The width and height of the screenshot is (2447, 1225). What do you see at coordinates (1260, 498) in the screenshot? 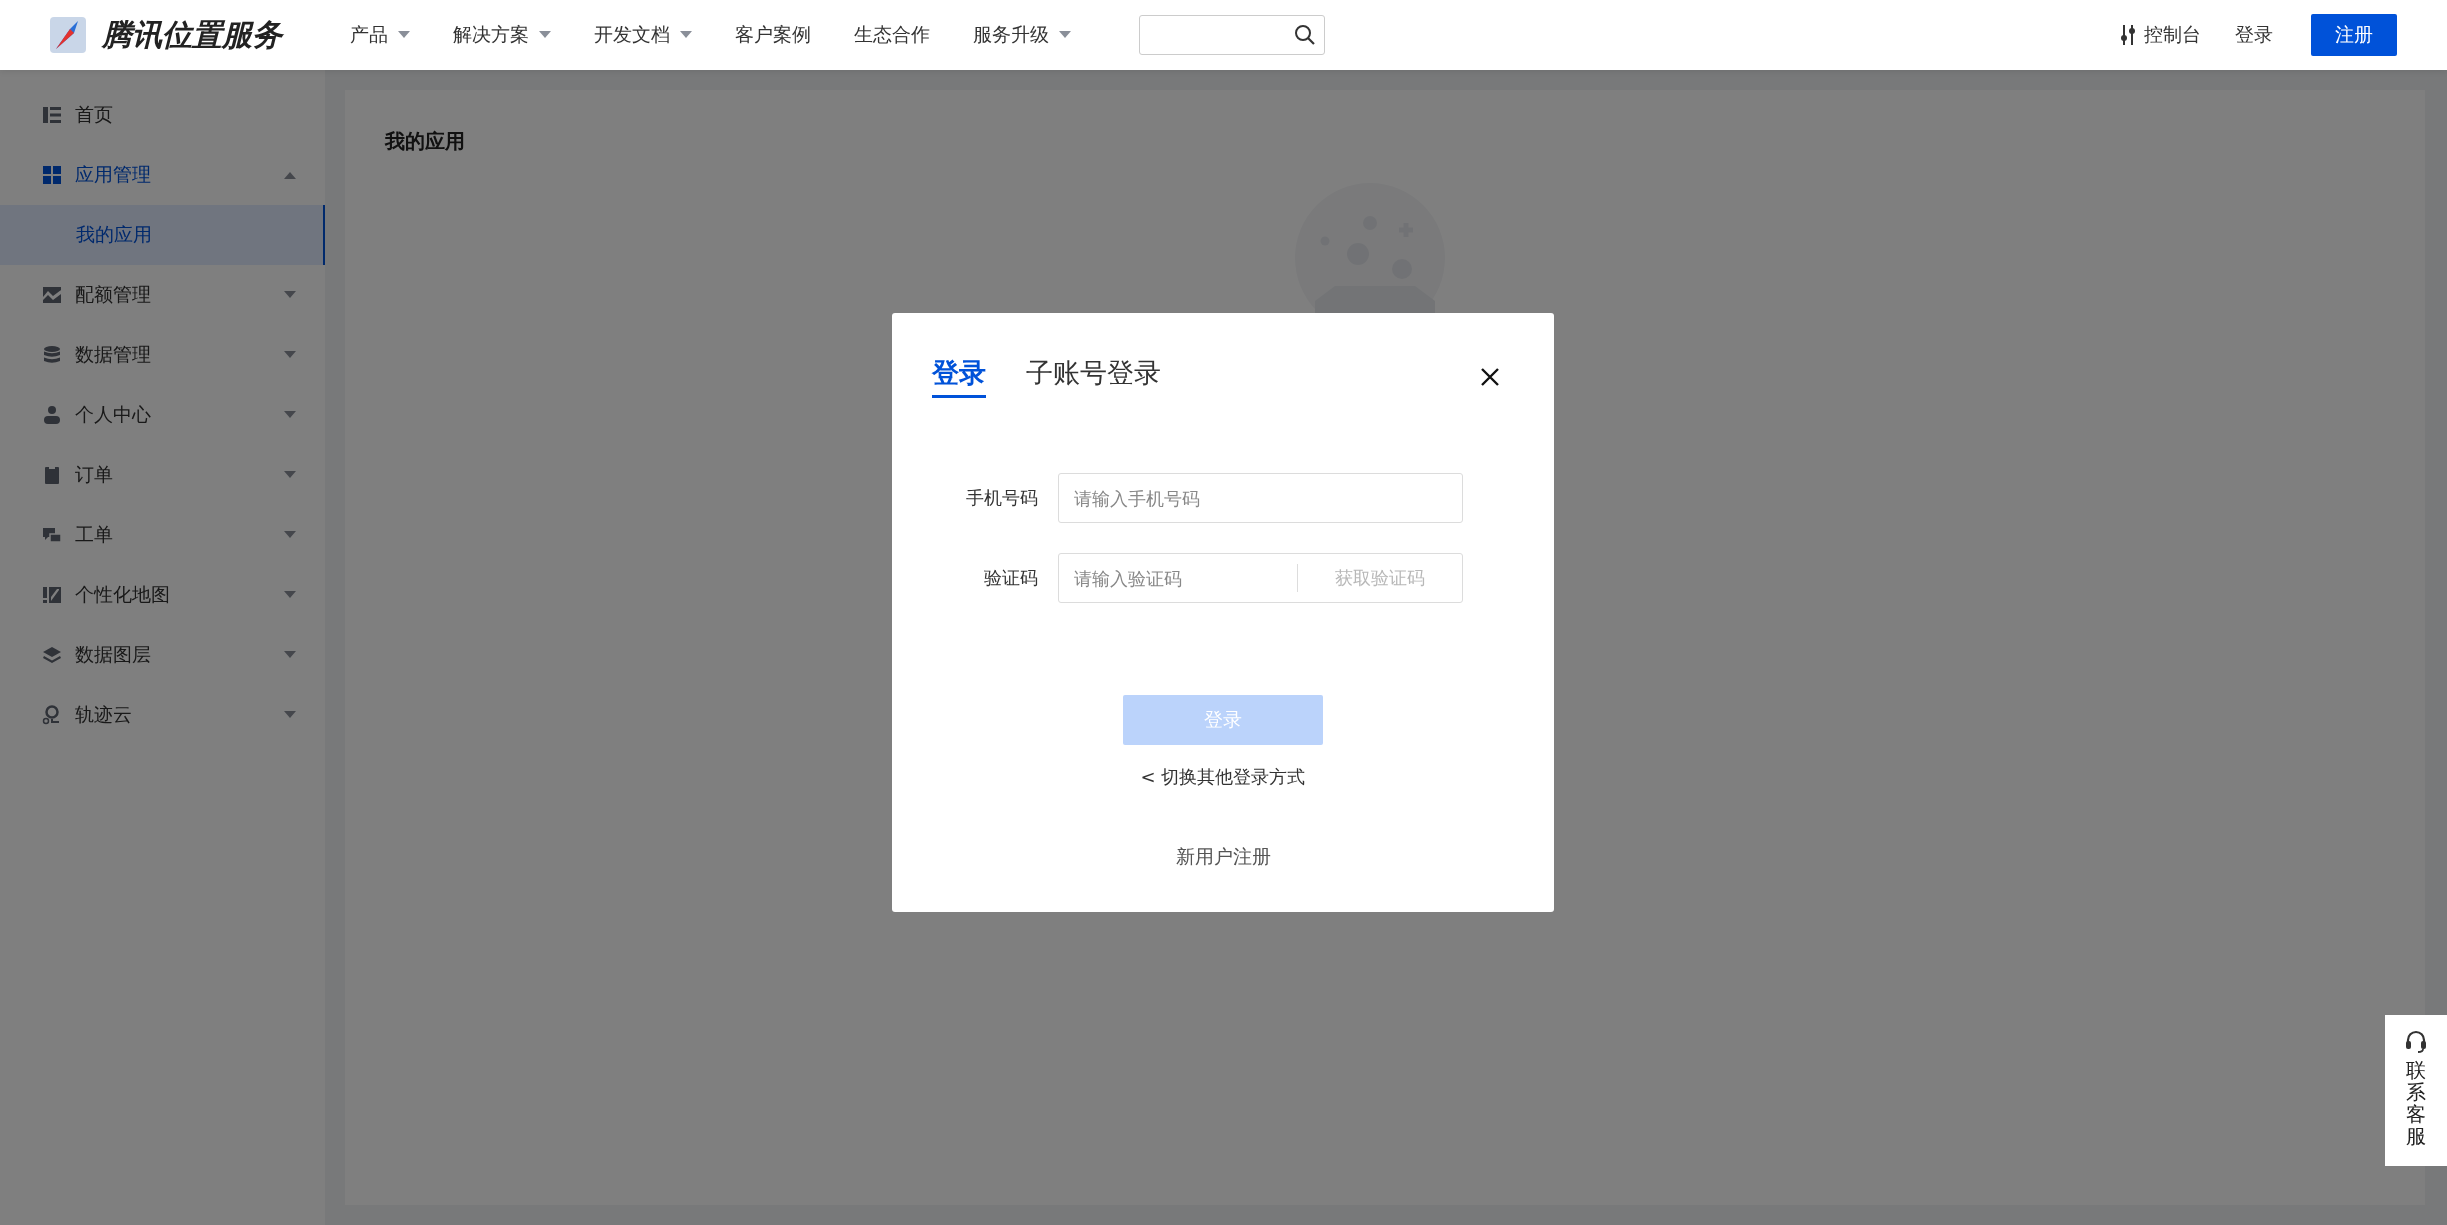
I see `phone-input-field: 请输入手机号码` at bounding box center [1260, 498].